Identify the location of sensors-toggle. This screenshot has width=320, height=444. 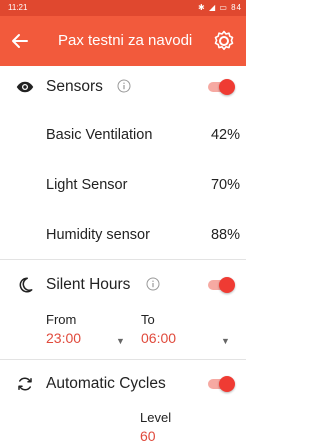
(219, 87).